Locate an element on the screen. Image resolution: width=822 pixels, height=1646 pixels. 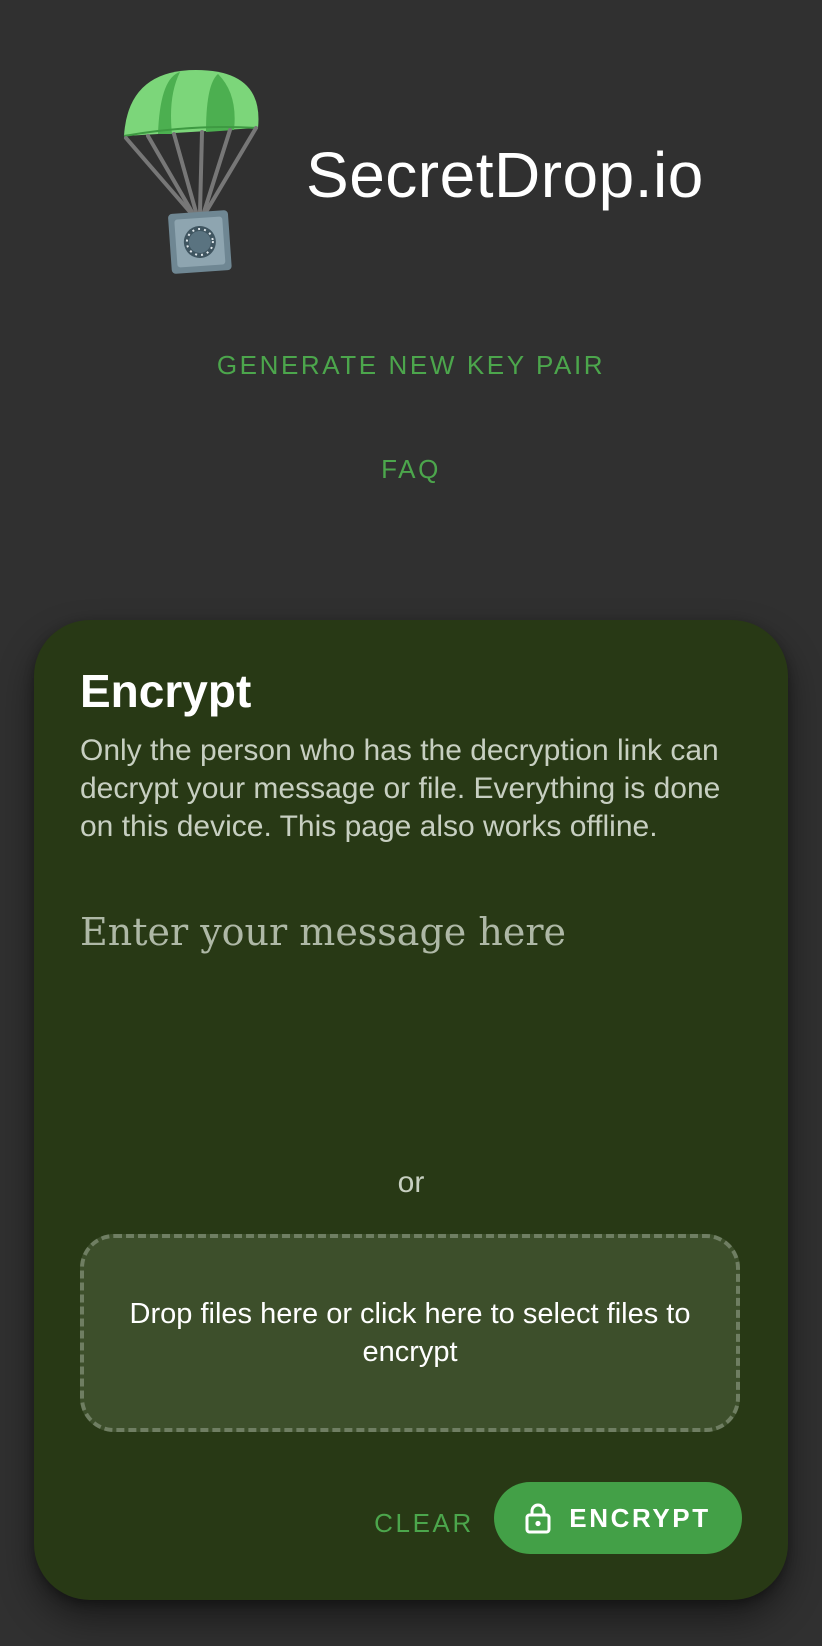
encrypt-card-title: Encrypt is located at coordinates (166, 691).